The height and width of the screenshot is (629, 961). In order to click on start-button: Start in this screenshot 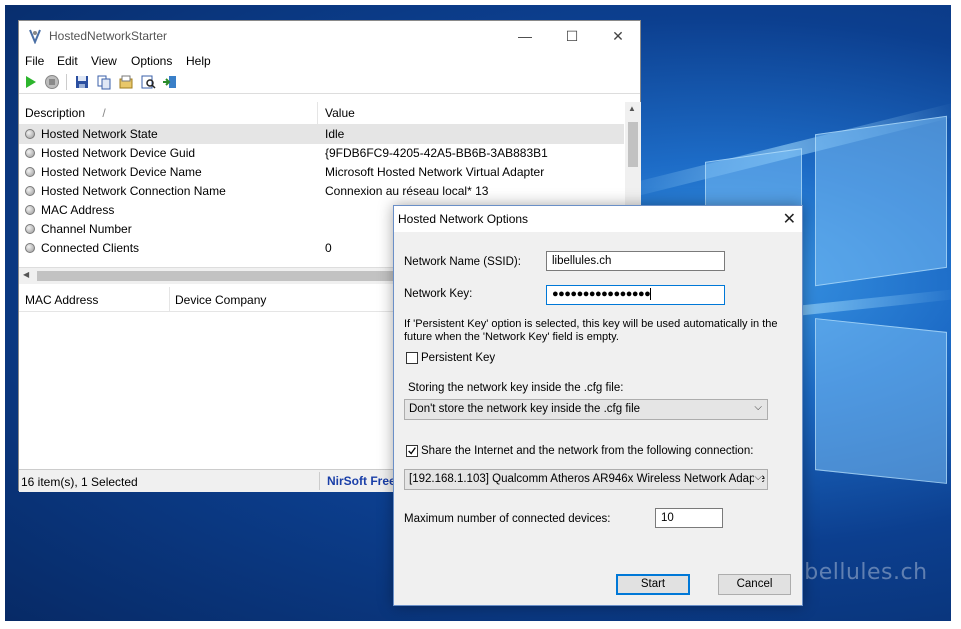, I will do `click(653, 584)`.